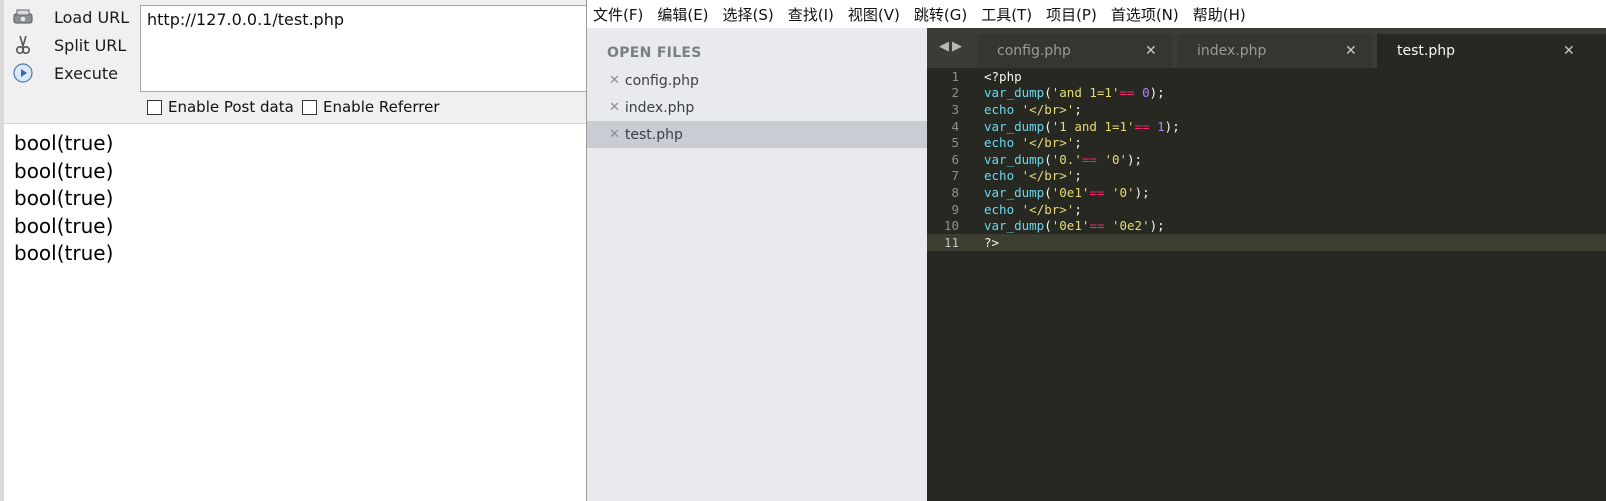 This screenshot has width=1606, height=501. I want to click on menu-preferences: 首选项(N), so click(1145, 14).